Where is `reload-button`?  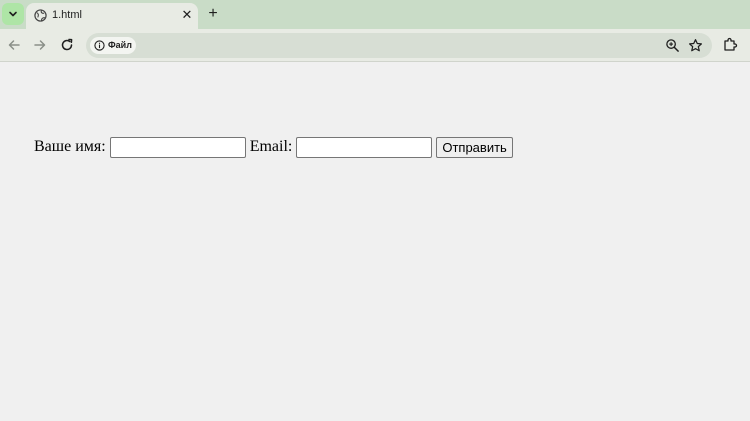 reload-button is located at coordinates (67, 45).